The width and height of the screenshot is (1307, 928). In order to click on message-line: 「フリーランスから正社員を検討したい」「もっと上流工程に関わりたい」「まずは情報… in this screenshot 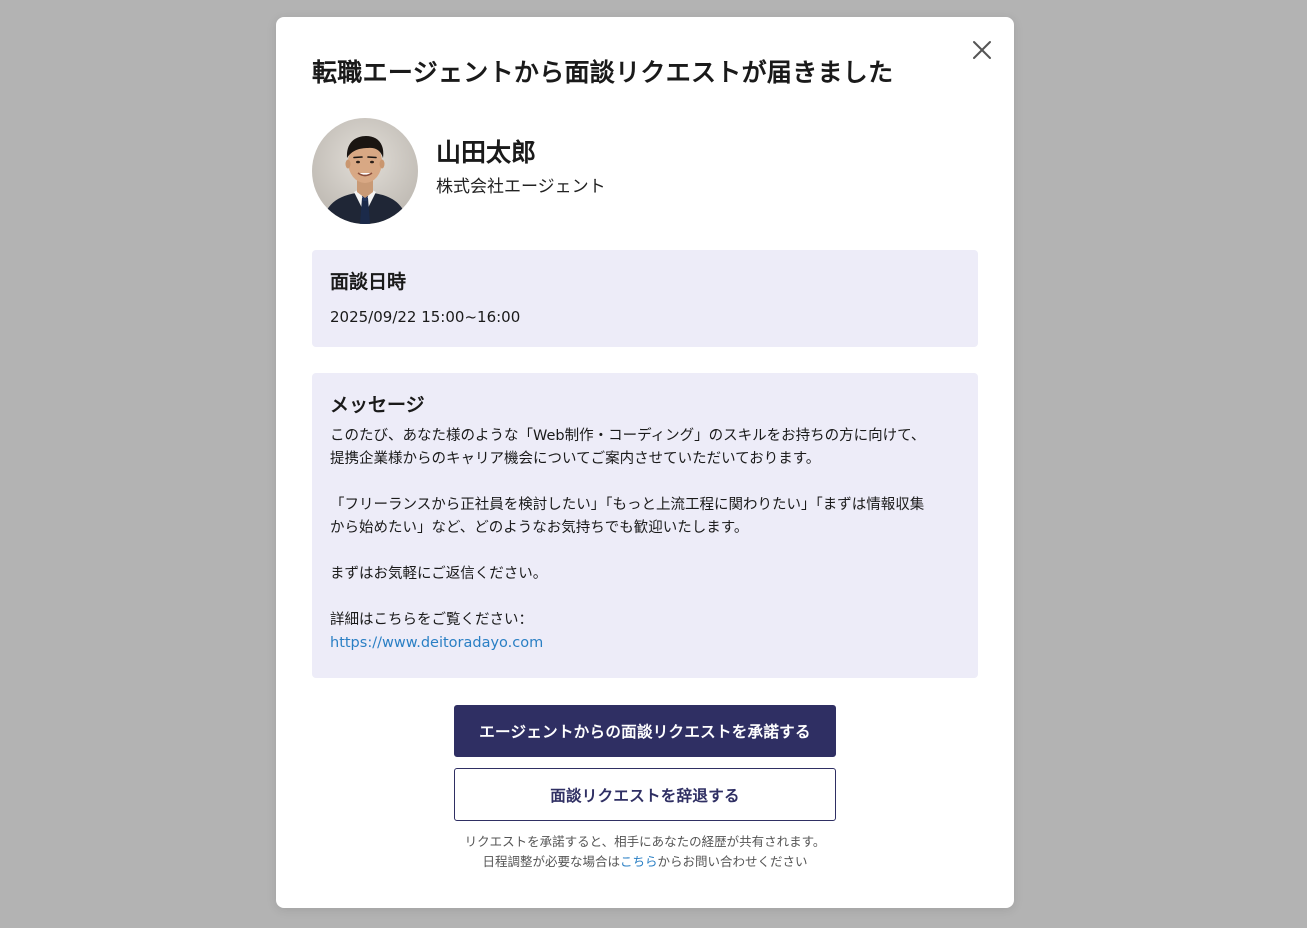, I will do `click(627, 505)`.